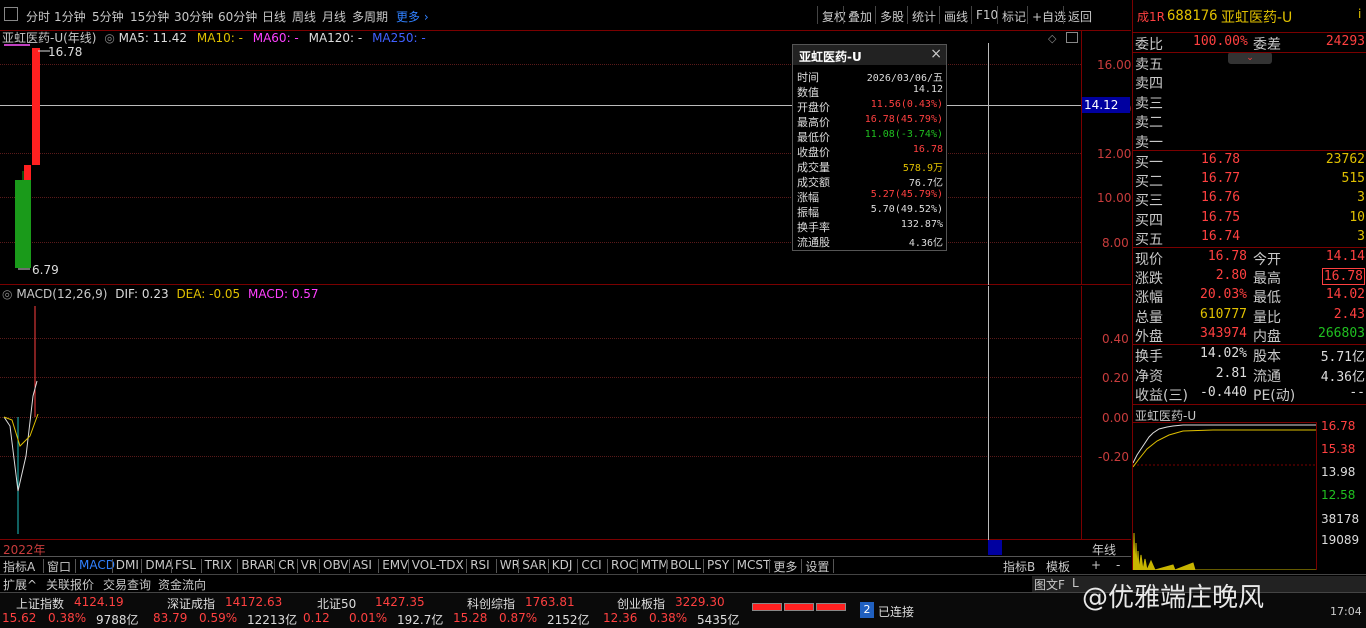 This screenshot has height=628, width=1366. I want to click on indicator-tab-窗口: 窗口, so click(59, 566).